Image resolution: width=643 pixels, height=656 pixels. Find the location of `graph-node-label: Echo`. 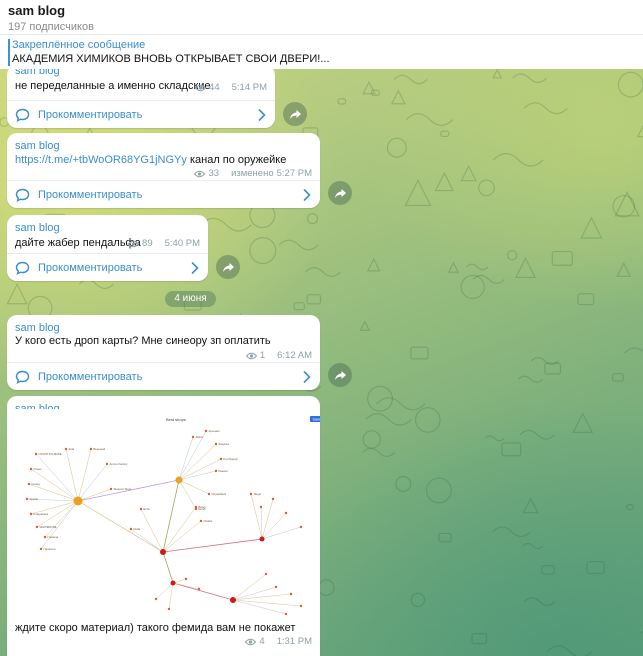

graph-node-label: Echo is located at coordinates (147, 509).